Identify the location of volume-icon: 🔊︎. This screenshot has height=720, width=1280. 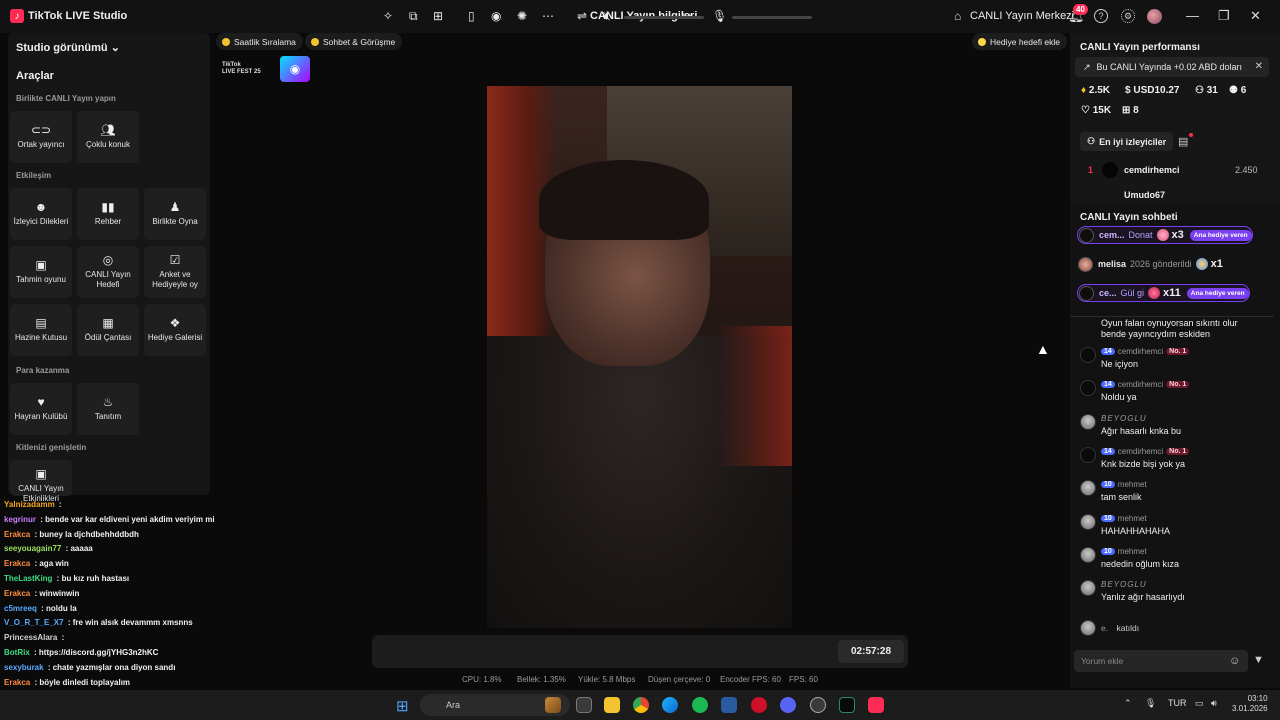
(1214, 703).